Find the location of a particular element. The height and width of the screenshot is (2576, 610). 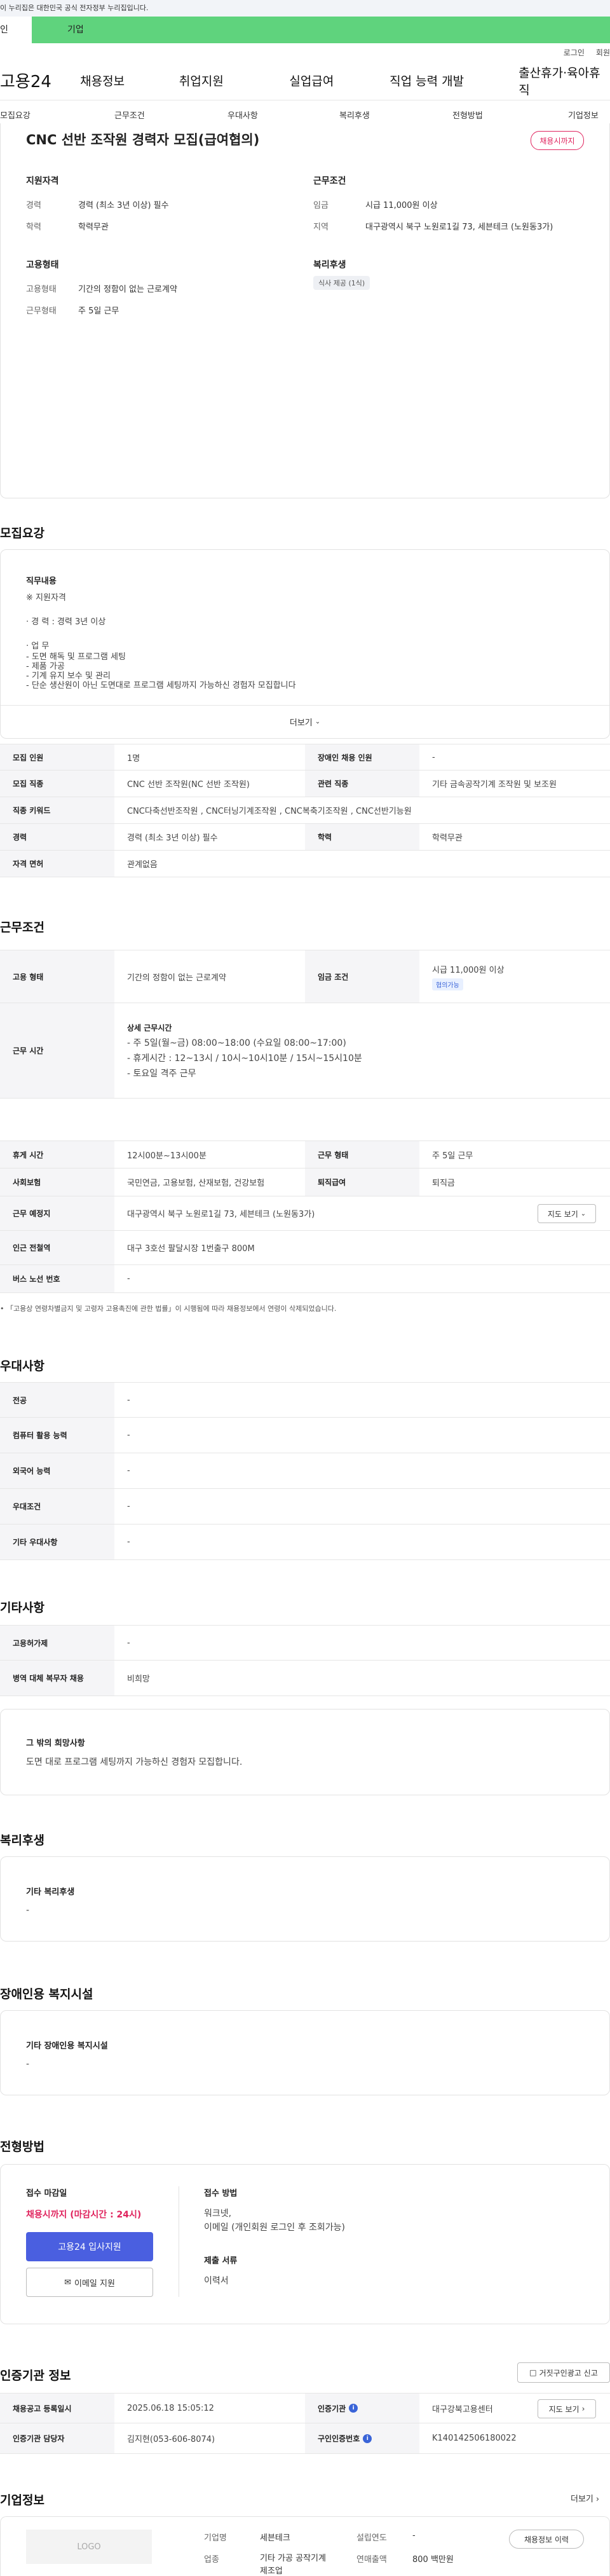

company-more-label: 더보기 is located at coordinates (582, 2499).